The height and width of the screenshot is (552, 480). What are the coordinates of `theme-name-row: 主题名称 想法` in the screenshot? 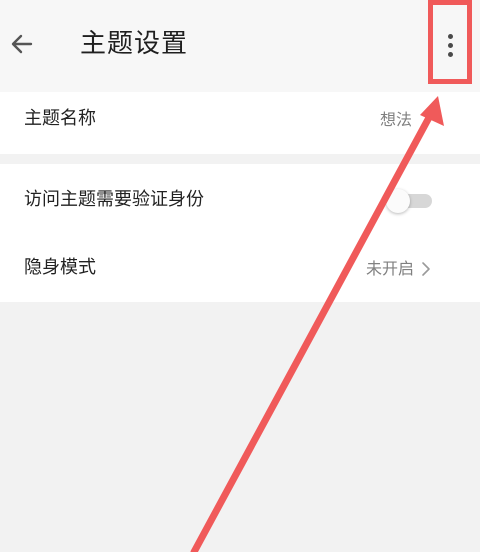 It's located at (240, 122).